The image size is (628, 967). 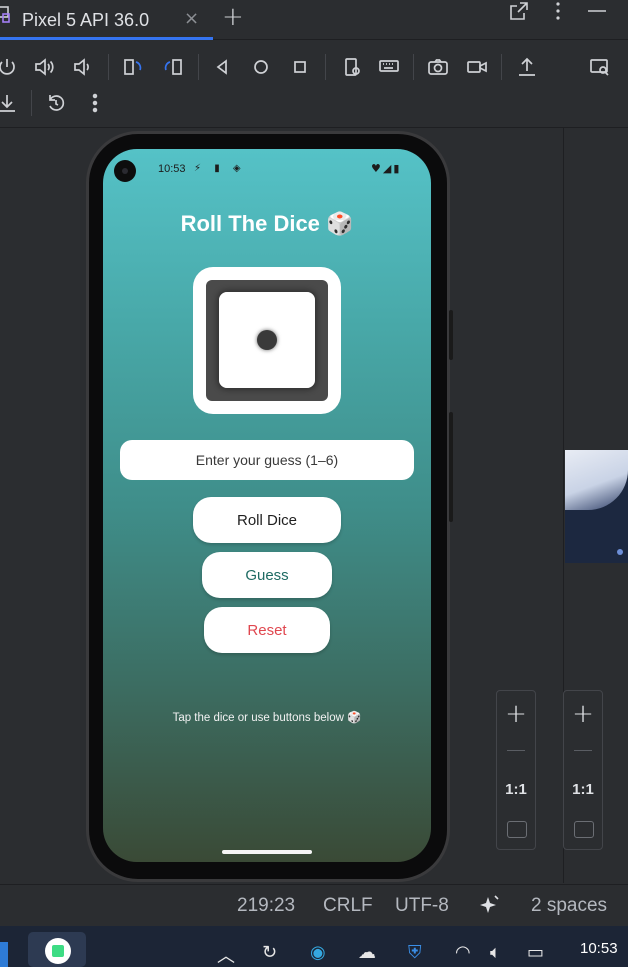 What do you see at coordinates (558, 11) in the screenshot?
I see `more-vertical-icon` at bounding box center [558, 11].